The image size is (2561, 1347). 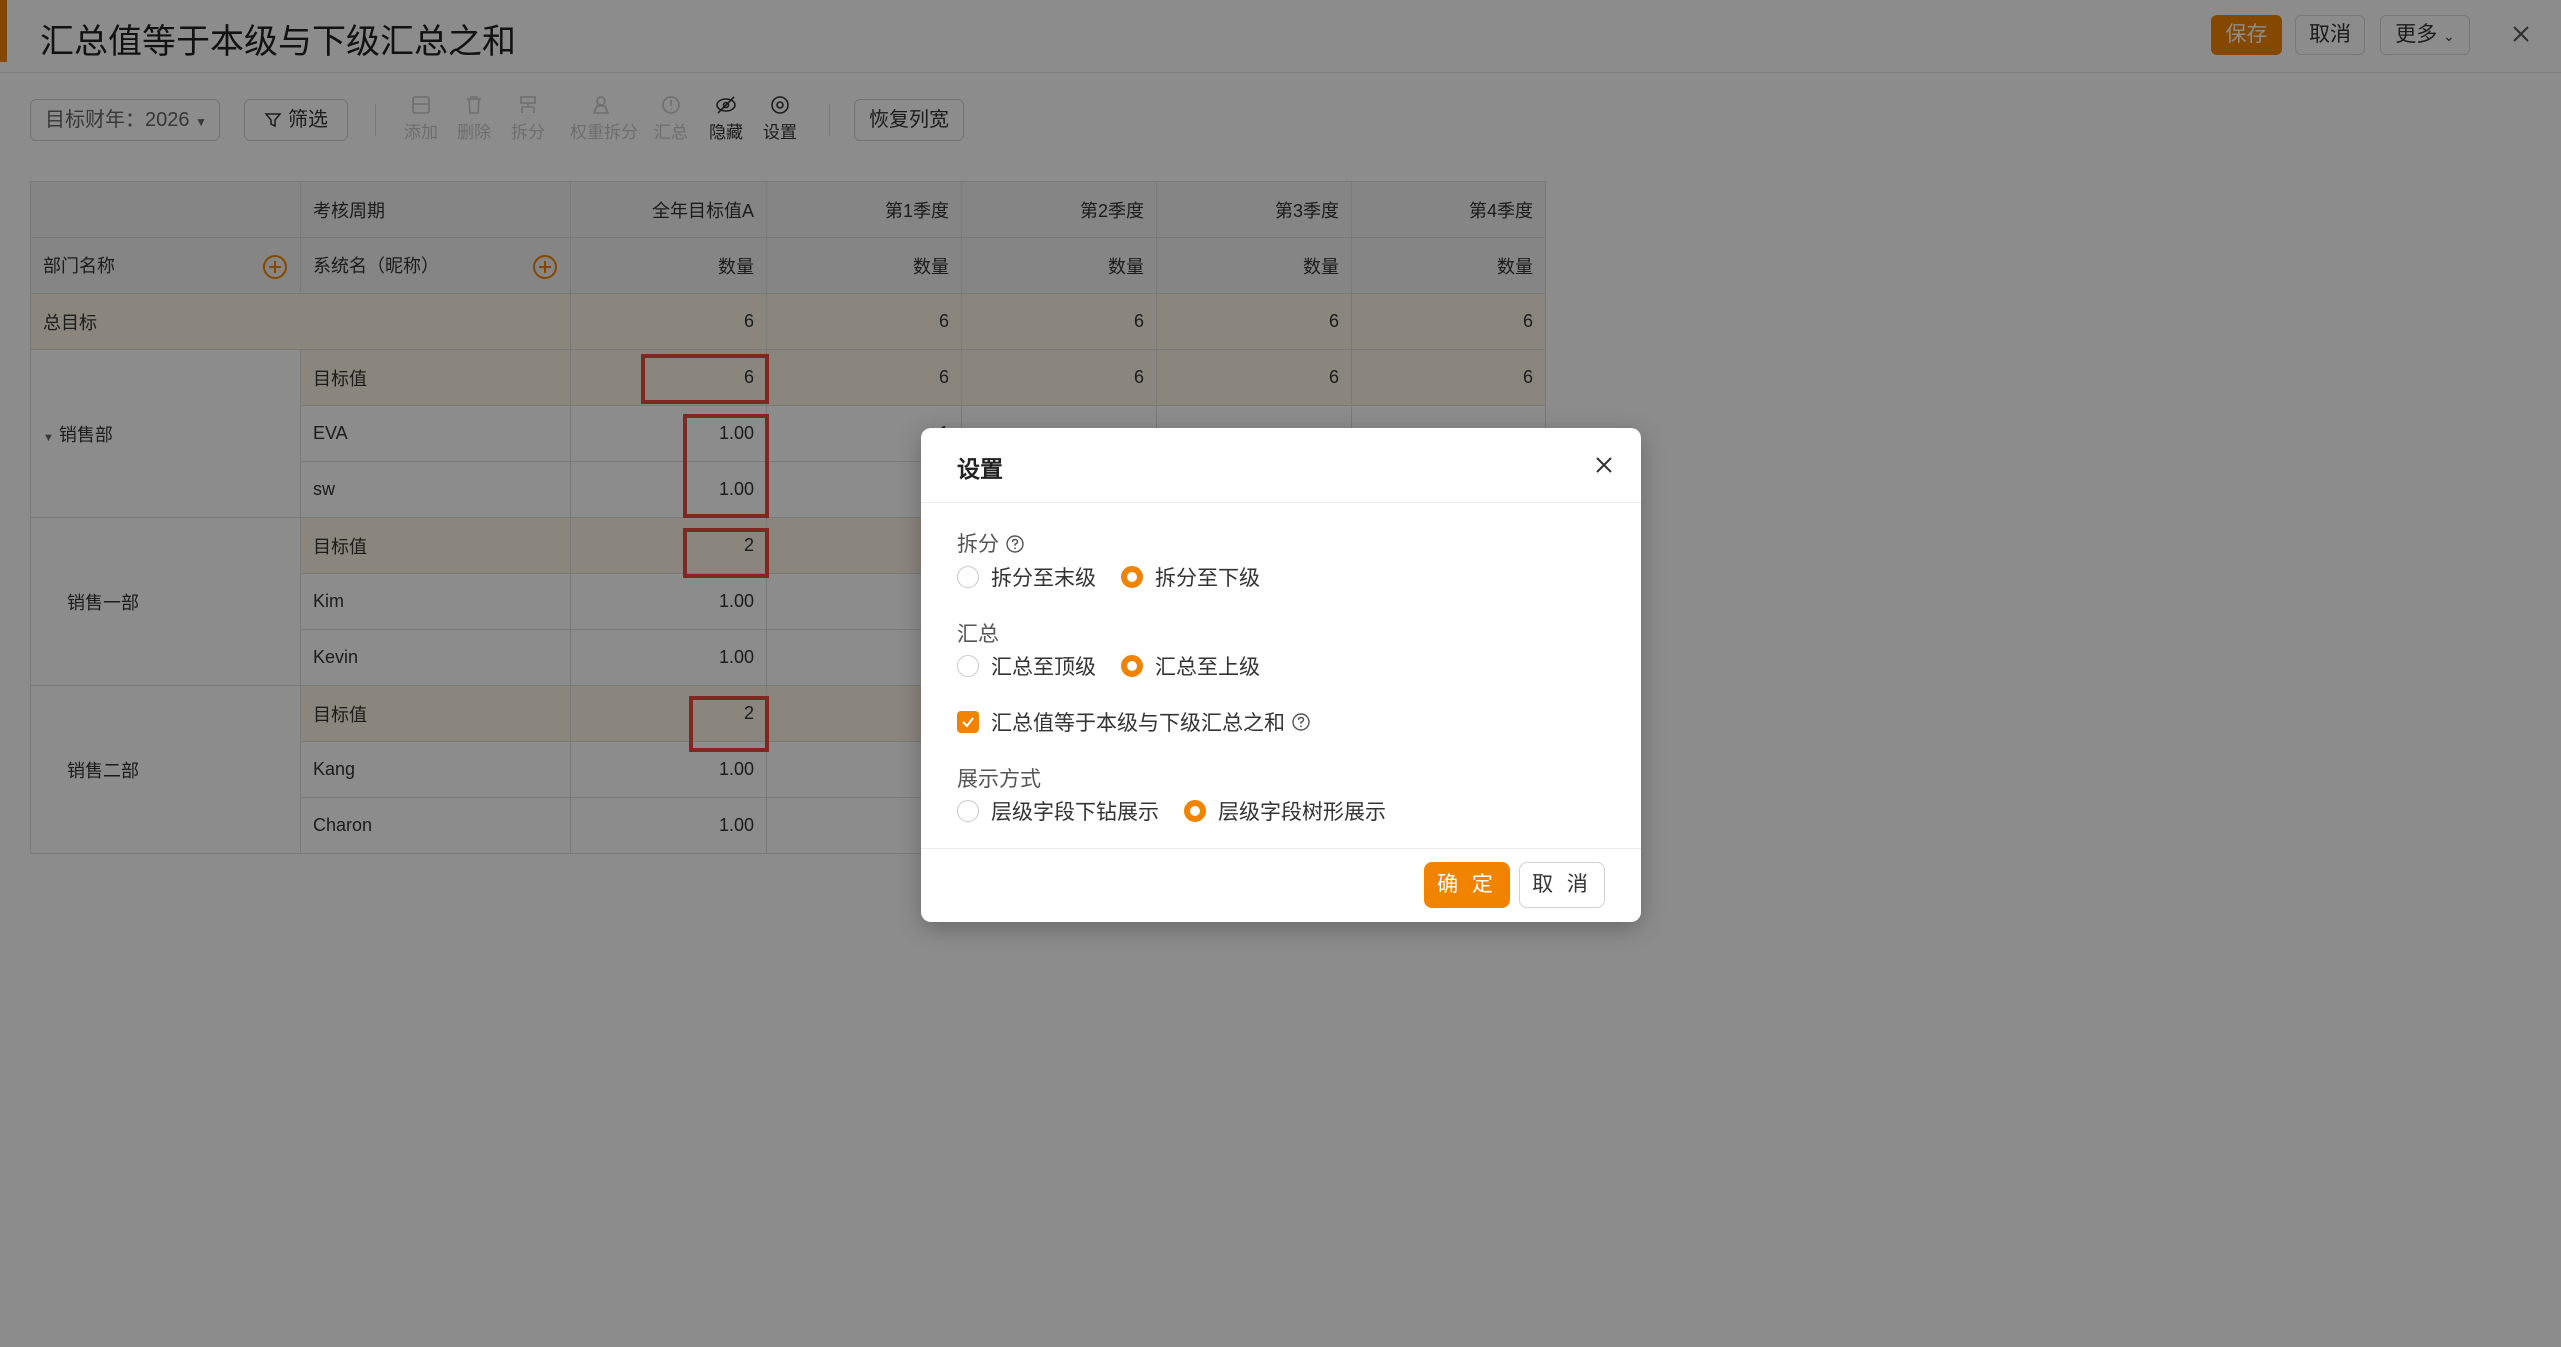 I want to click on option-label: 汇总至上级, so click(x=1207, y=667).